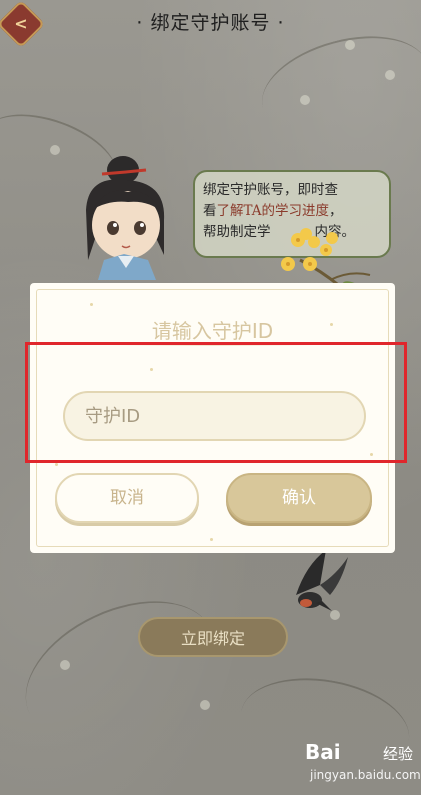  I want to click on highlight-box, so click(216, 402).